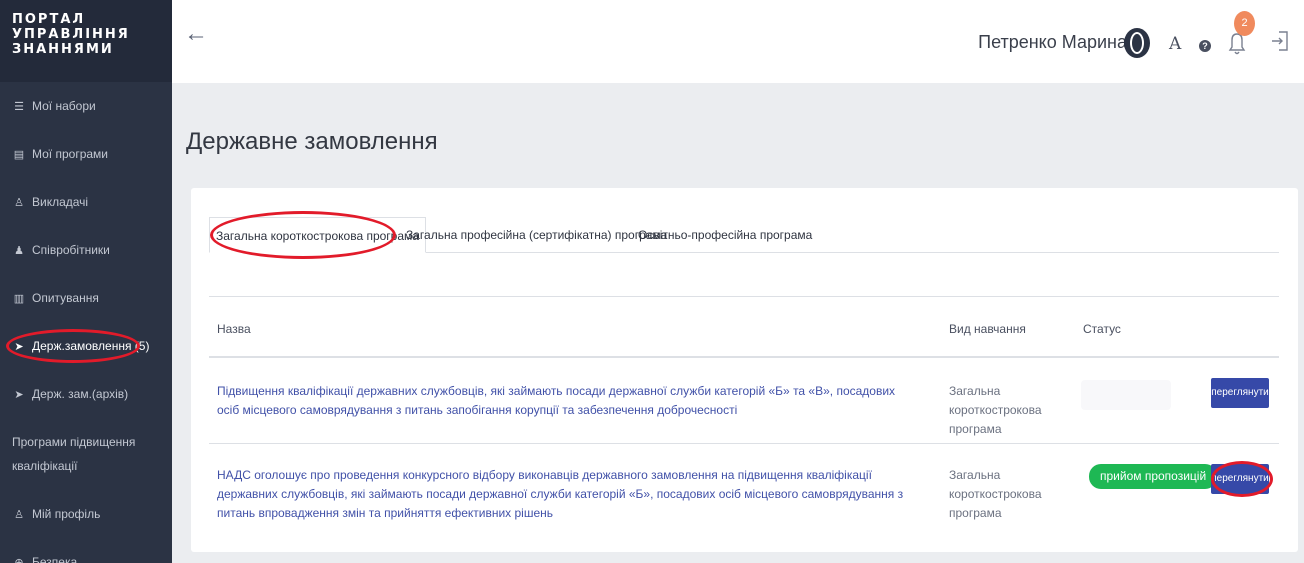 Image resolution: width=1304 pixels, height=563 pixels. I want to click on lock-icon: ⊕, so click(19, 559).